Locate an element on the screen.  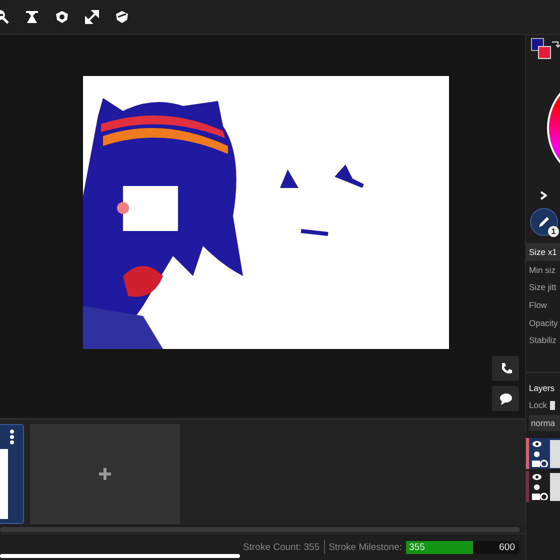
expand-icon is located at coordinates (92, 17).